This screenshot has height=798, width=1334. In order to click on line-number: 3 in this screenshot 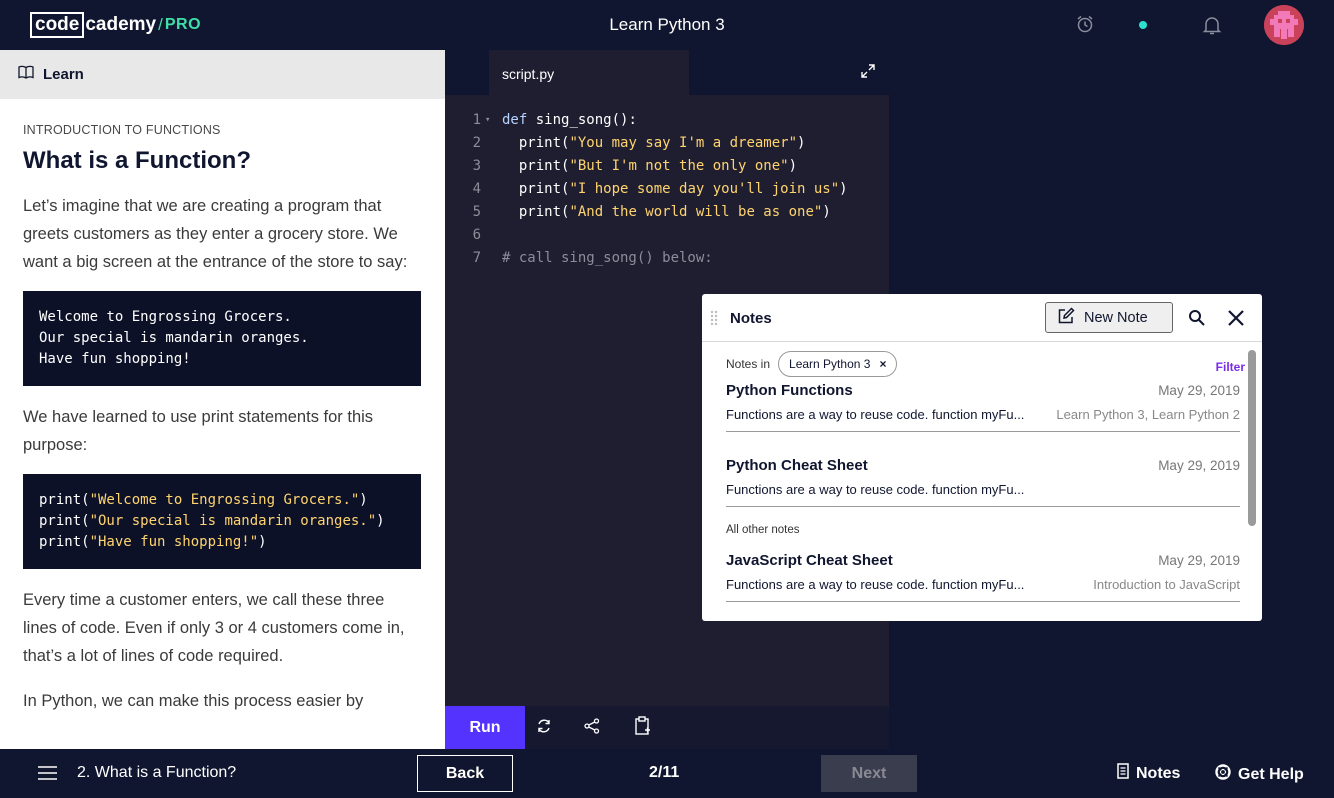, I will do `click(476, 166)`.